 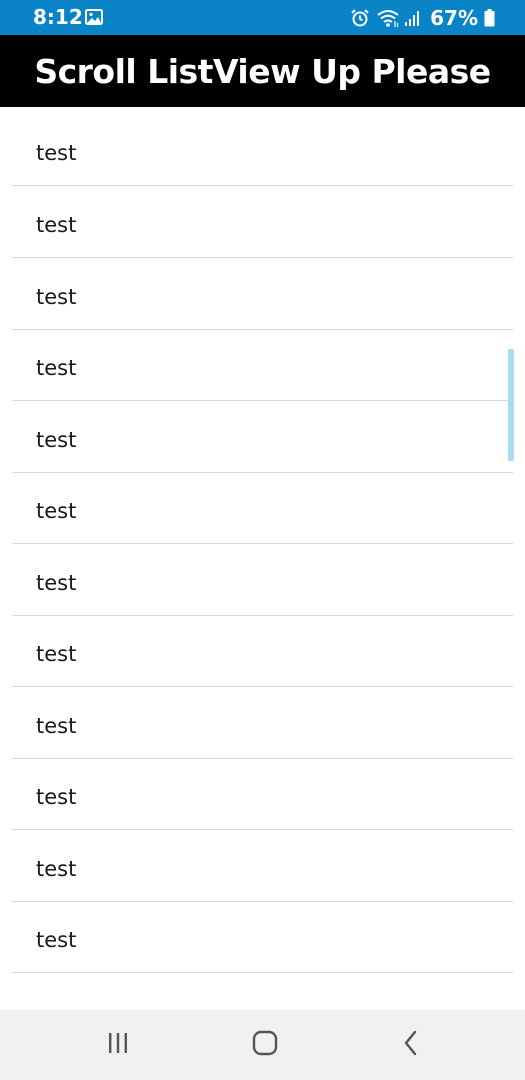 I want to click on signal-icon, so click(x=413, y=18).